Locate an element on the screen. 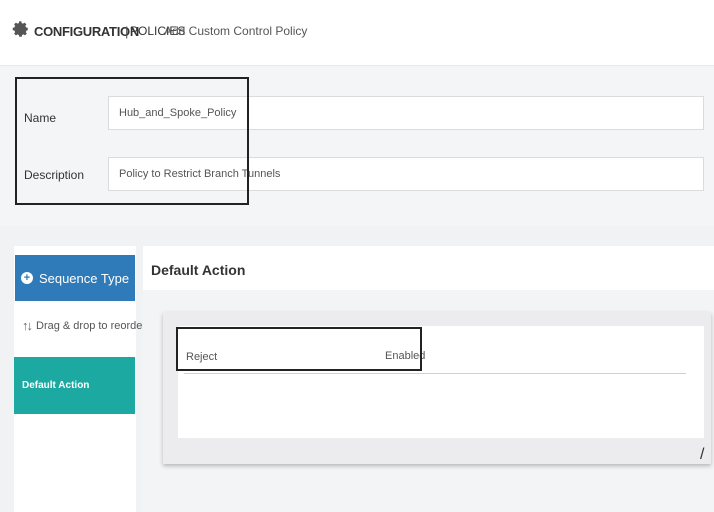 The image size is (714, 512). highlight-box-form is located at coordinates (132, 141).